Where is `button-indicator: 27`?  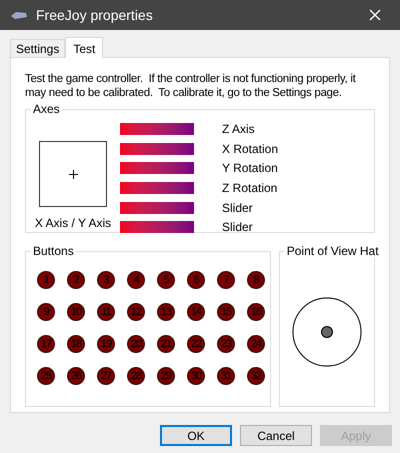 button-indicator: 27 is located at coordinates (106, 376).